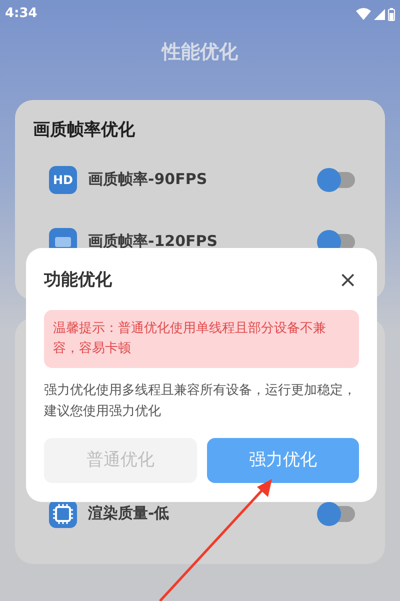 This screenshot has width=400, height=601. I want to click on setting-label: 画质帧率-120FPS, so click(153, 241).